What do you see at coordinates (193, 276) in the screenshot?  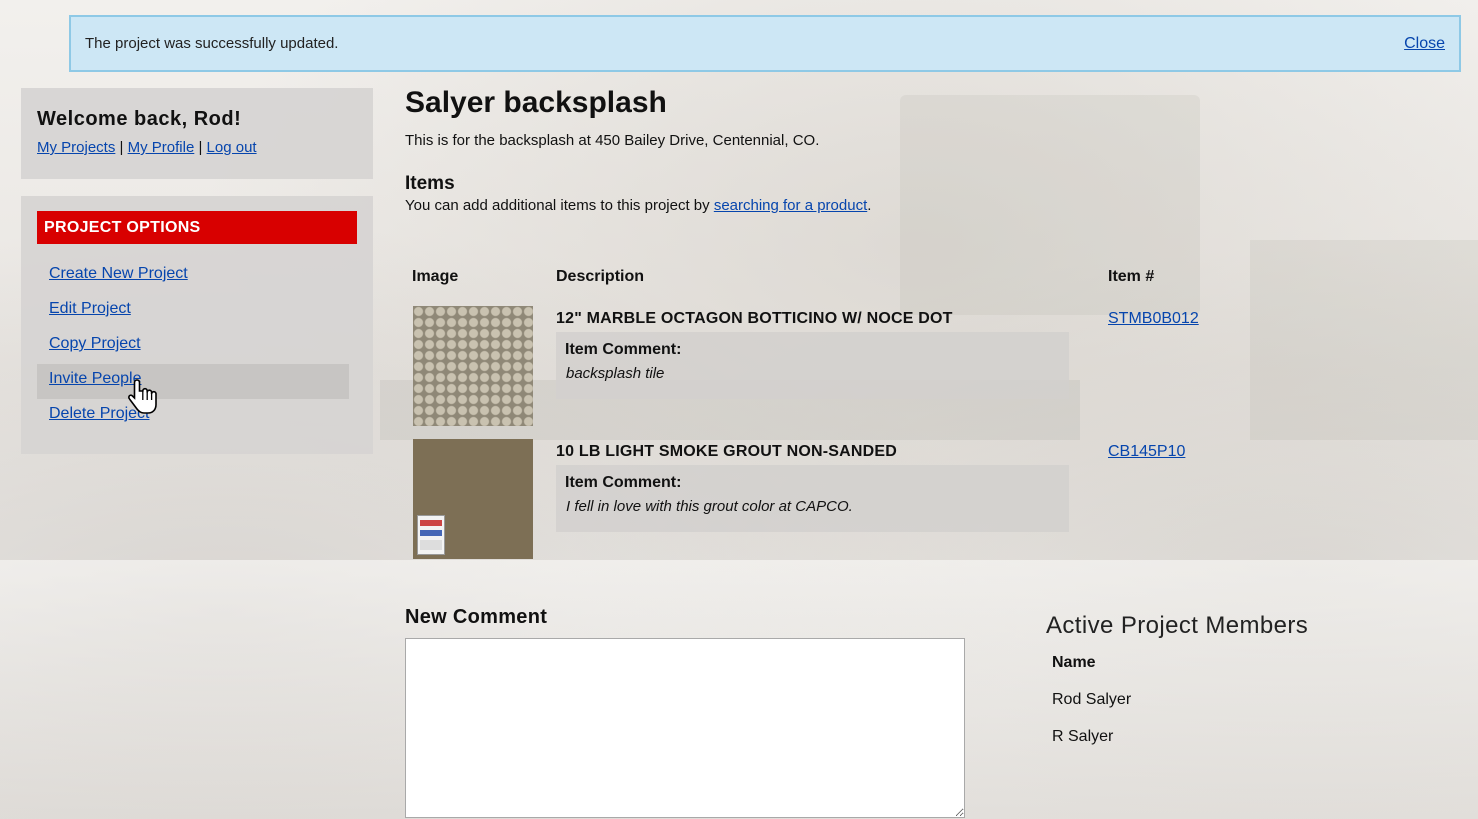 I see `option-item: Create New Project` at bounding box center [193, 276].